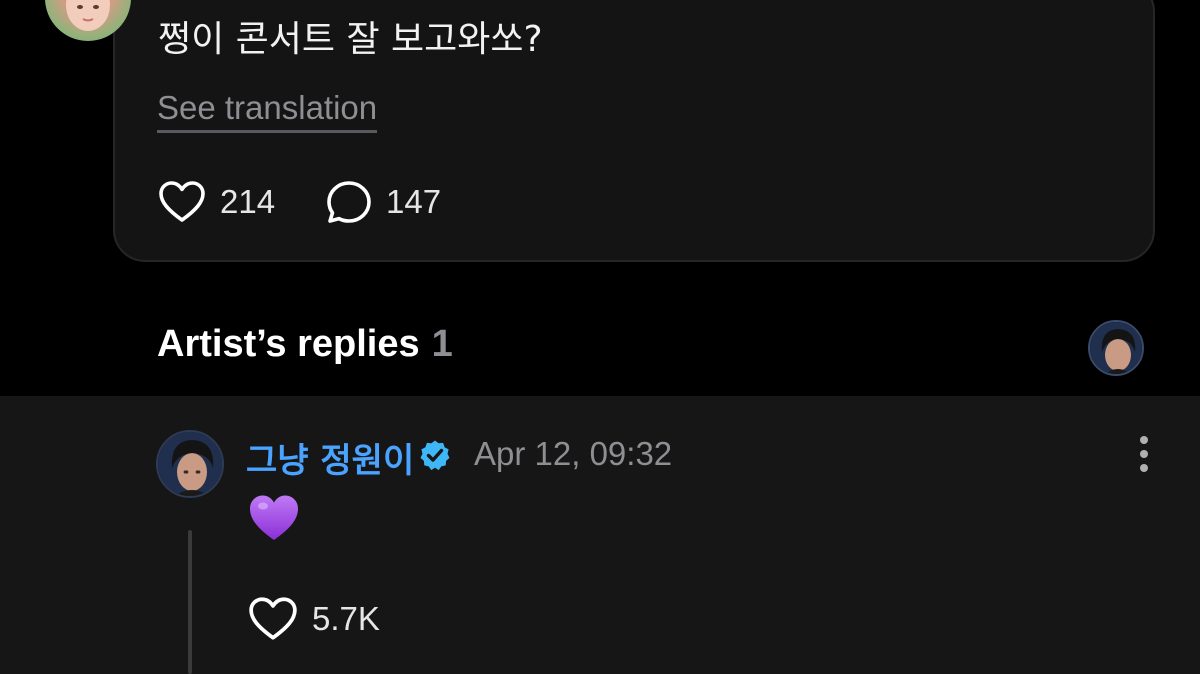 The width and height of the screenshot is (1200, 674). Describe the element at coordinates (573, 453) in the screenshot. I see `reply-timestamp: Apr 12, 09:32` at that location.